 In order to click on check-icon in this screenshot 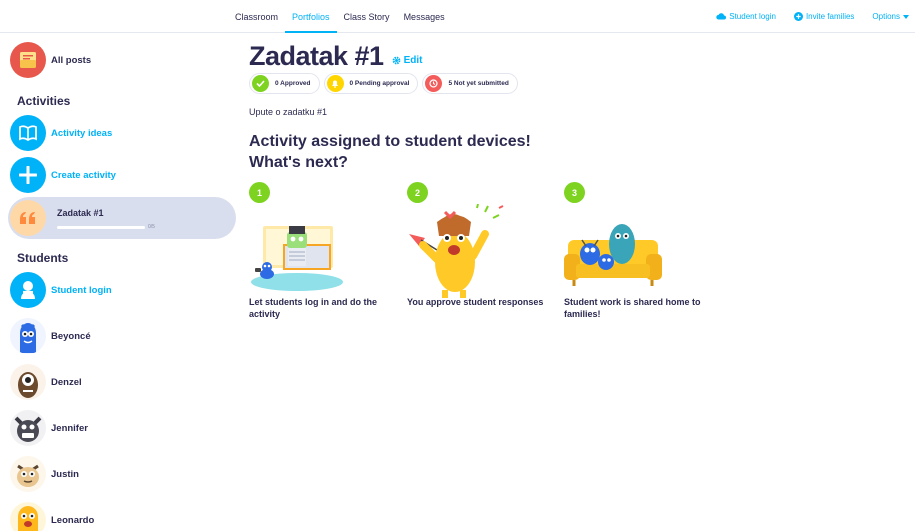, I will do `click(260, 83)`.